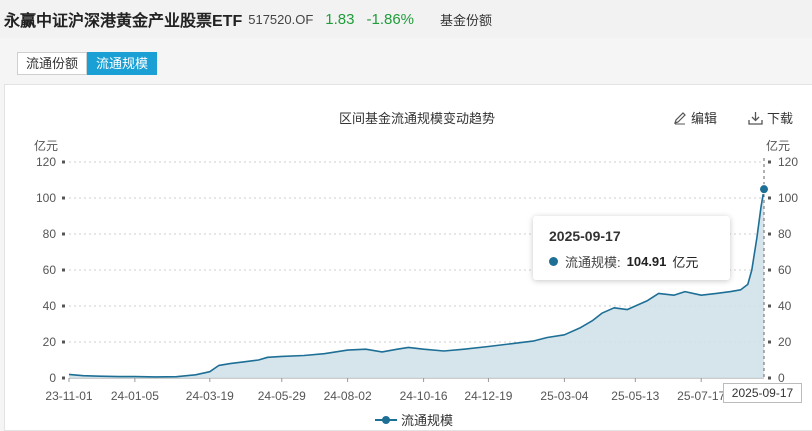  What do you see at coordinates (585, 236) in the screenshot?
I see `tooltip-date: 2025-09-17` at bounding box center [585, 236].